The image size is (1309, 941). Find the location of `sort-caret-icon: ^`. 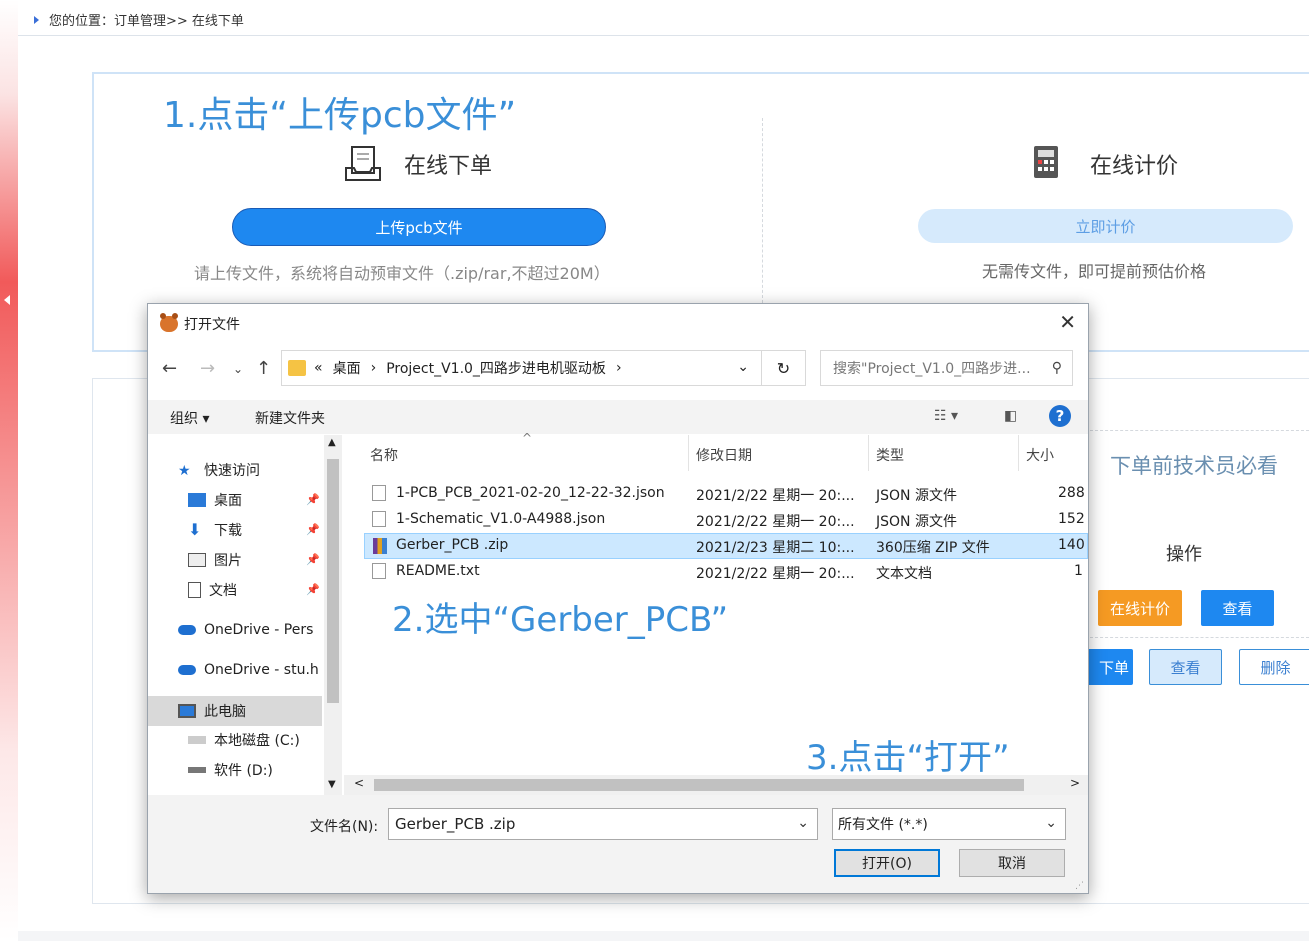

sort-caret-icon: ^ is located at coordinates (527, 438).